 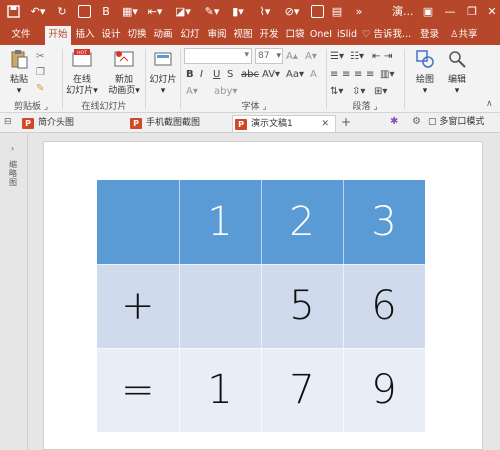 What do you see at coordinates (85, 34) in the screenshot?
I see `tab-insert: 插入` at bounding box center [85, 34].